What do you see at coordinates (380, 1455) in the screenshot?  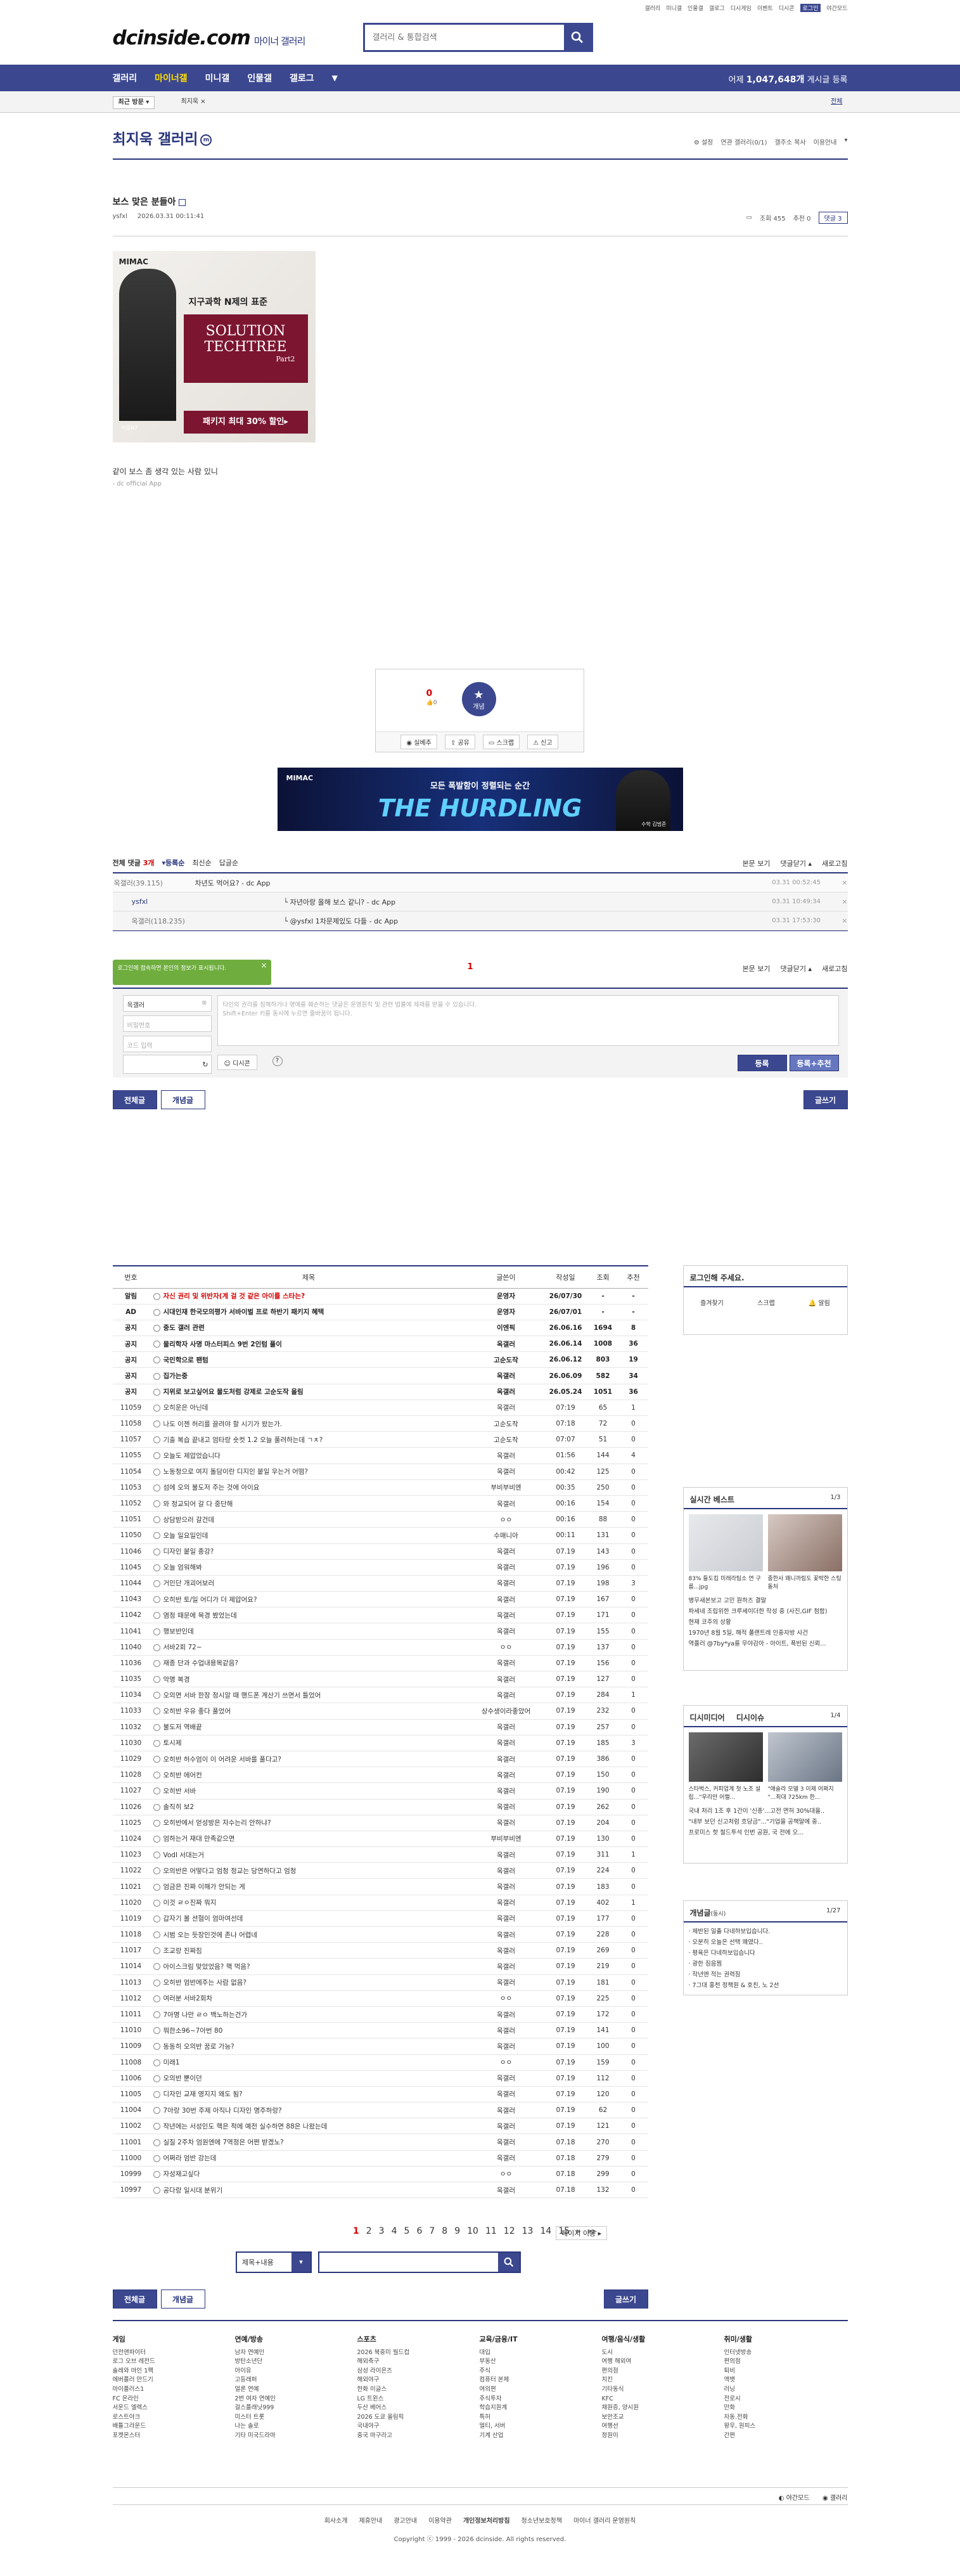 I see `table-row: 11055 오늘도 제압었습니다 옥갤러 01:56 144 4` at bounding box center [380, 1455].